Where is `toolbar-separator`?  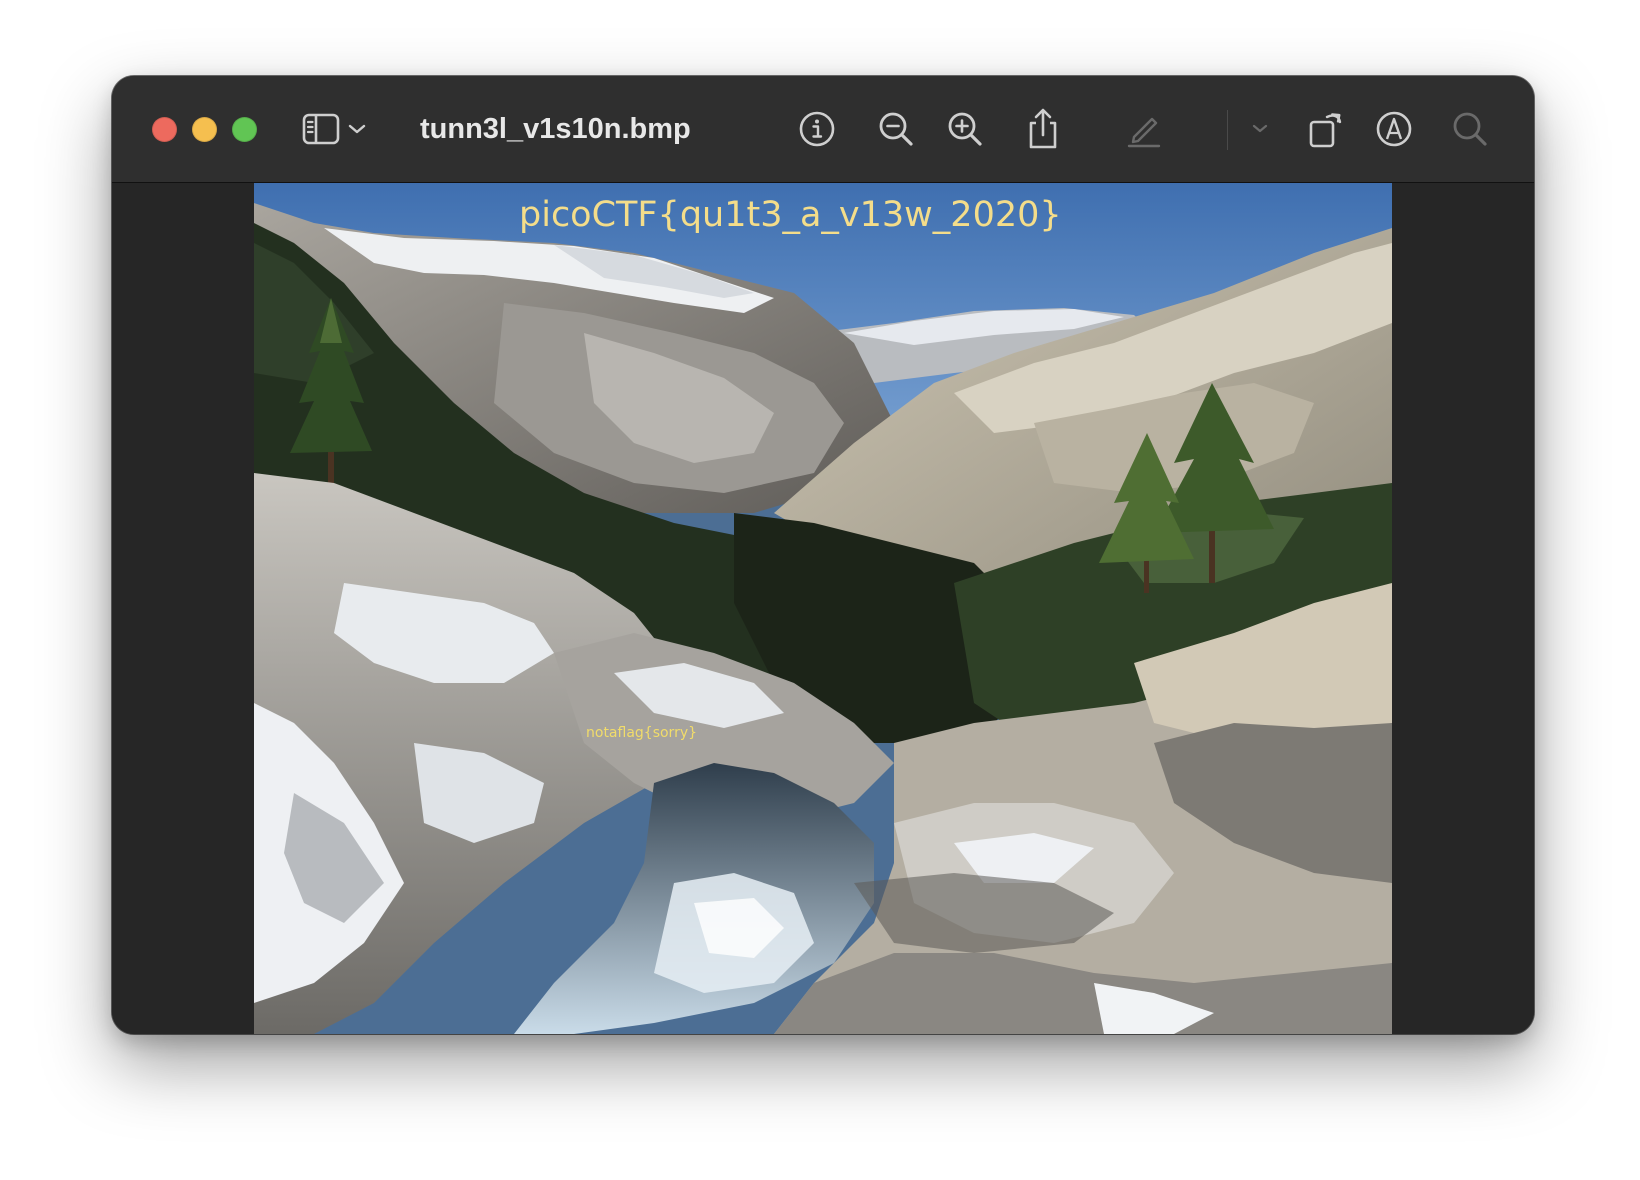 toolbar-separator is located at coordinates (1227, 130).